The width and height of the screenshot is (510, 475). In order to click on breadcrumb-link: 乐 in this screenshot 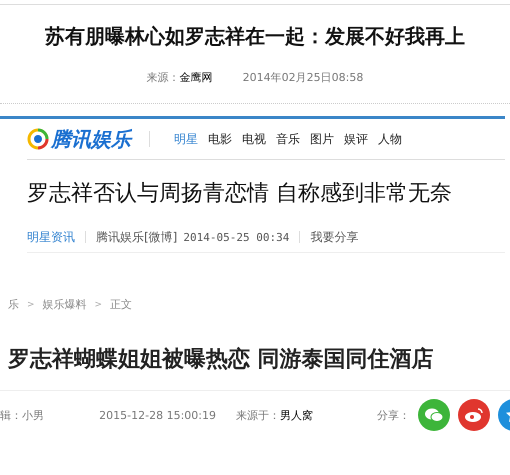, I will do `click(13, 304)`.